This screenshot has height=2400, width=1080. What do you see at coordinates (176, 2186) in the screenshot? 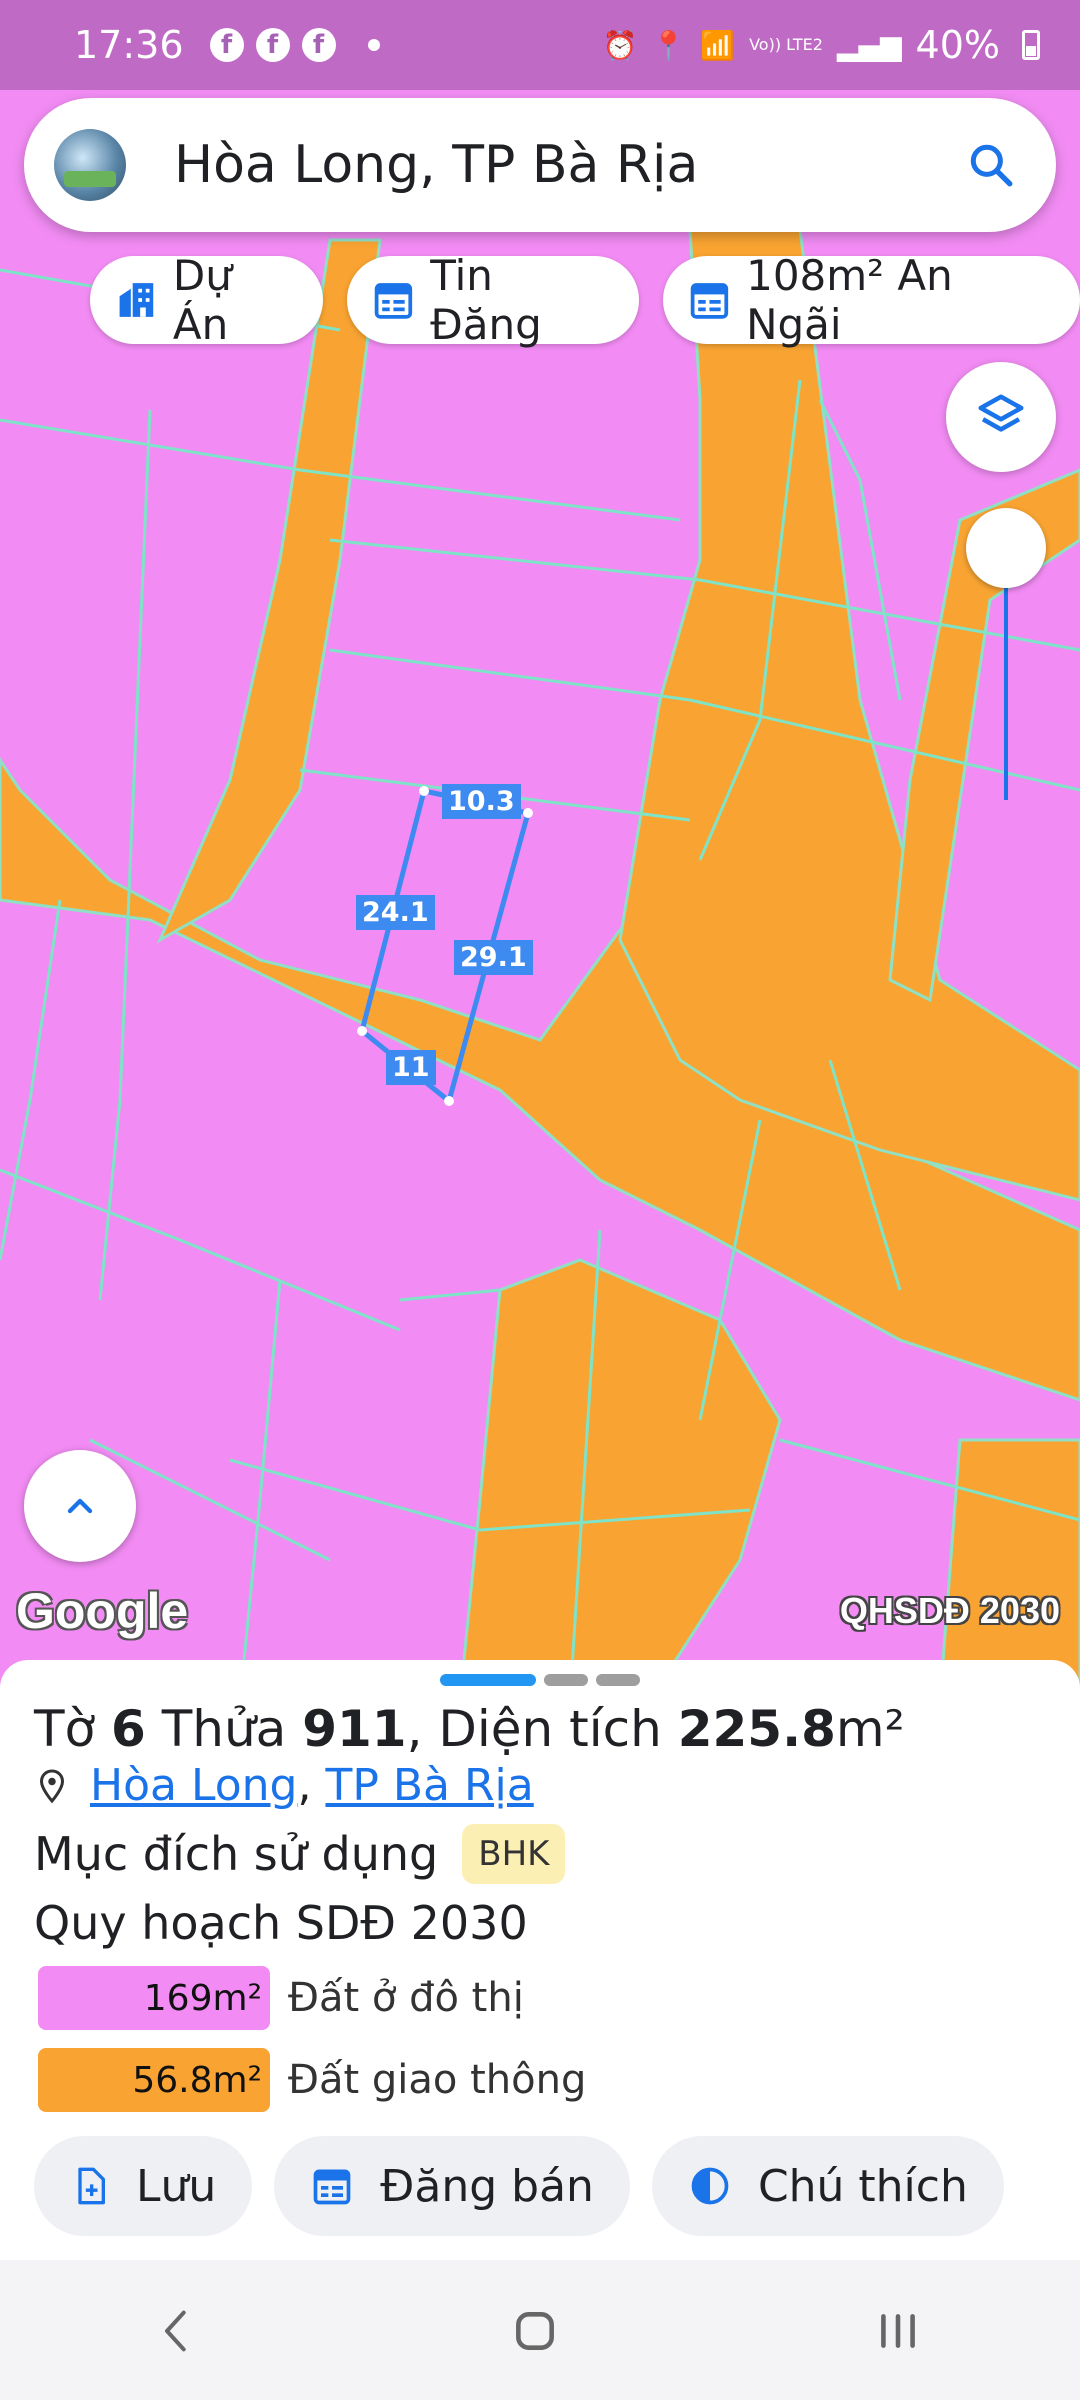
I see `save-label: Lưu` at bounding box center [176, 2186].